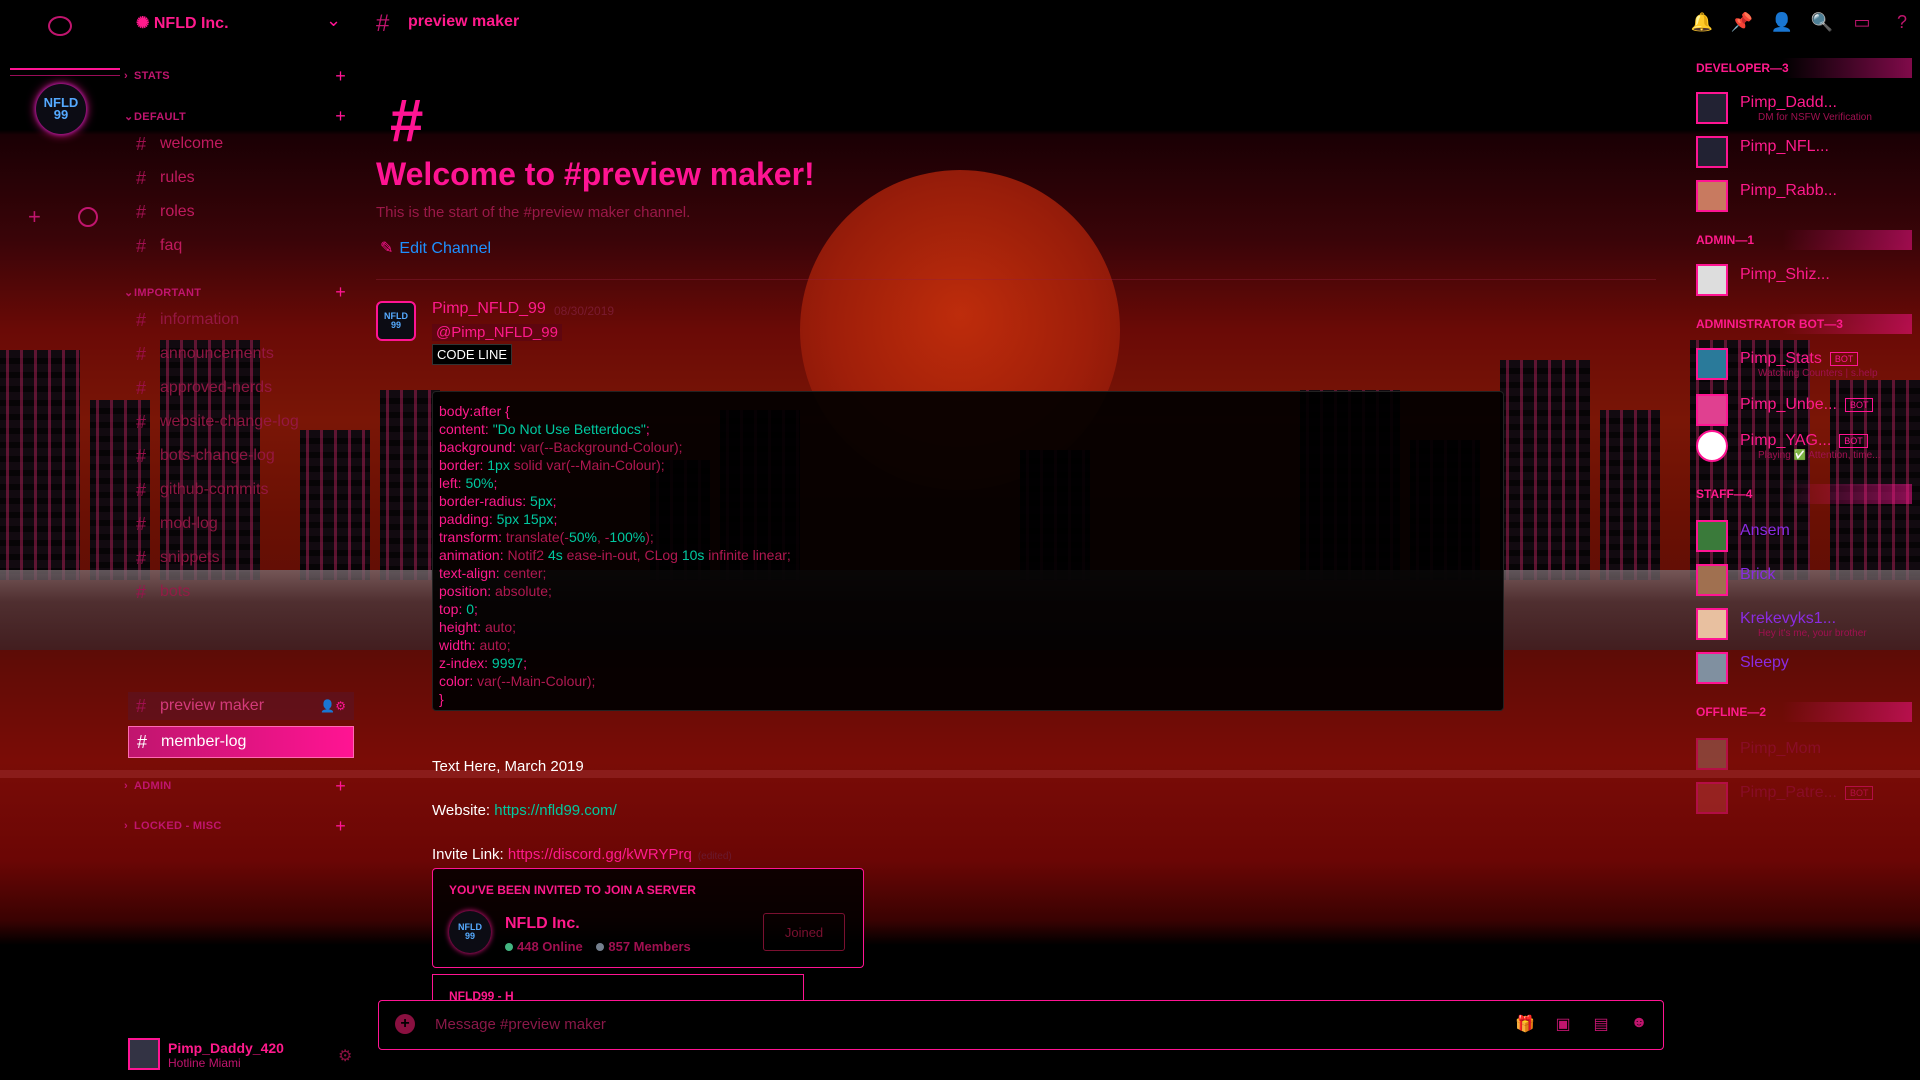 The image size is (1920, 1080). What do you see at coordinates (489, 309) in the screenshot?
I see `message-author: Pimp_NFLD_99` at bounding box center [489, 309].